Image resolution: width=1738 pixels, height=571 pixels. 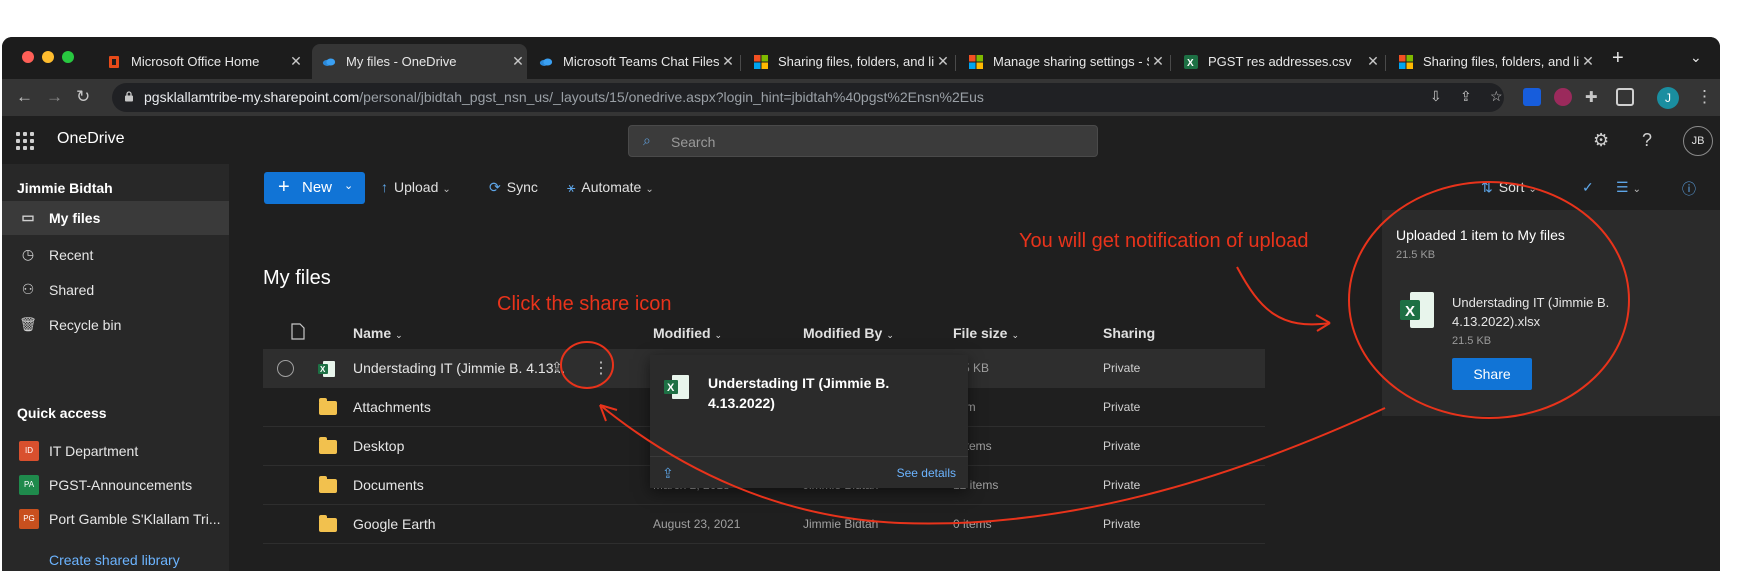 I want to click on automate-button: ⚹ Automate ⌄, so click(x=610, y=187).